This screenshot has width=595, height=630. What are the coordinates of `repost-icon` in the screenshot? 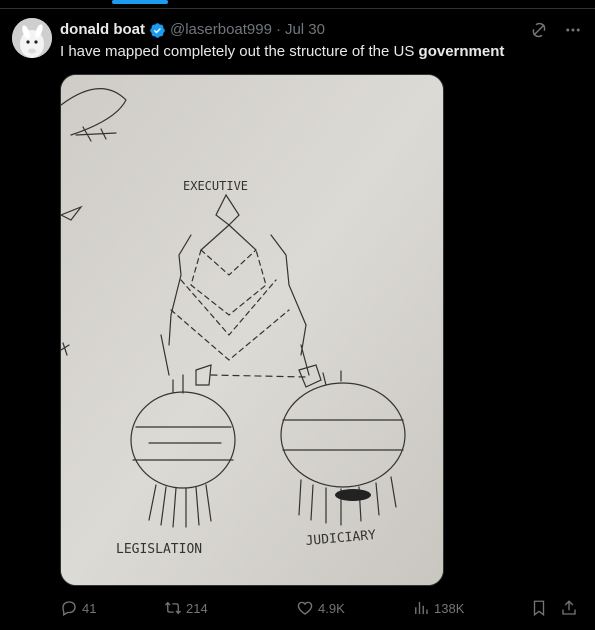 It's located at (173, 608).